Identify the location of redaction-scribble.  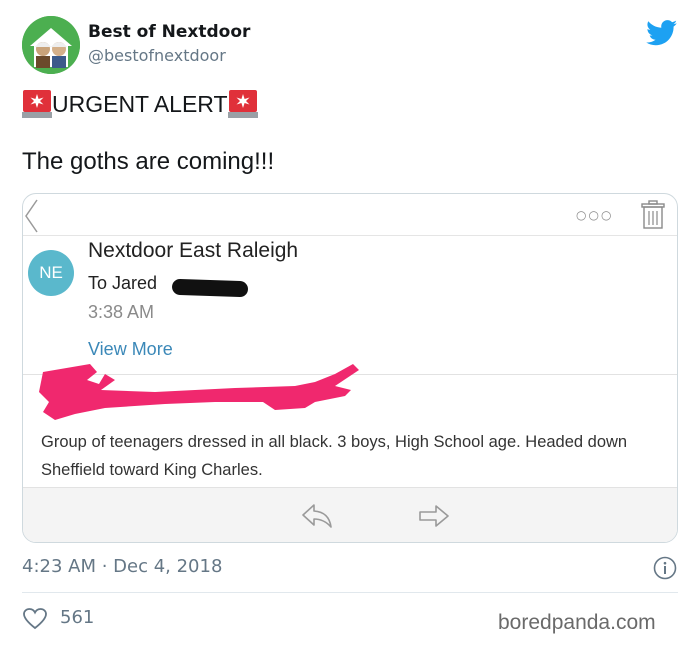
(199, 392).